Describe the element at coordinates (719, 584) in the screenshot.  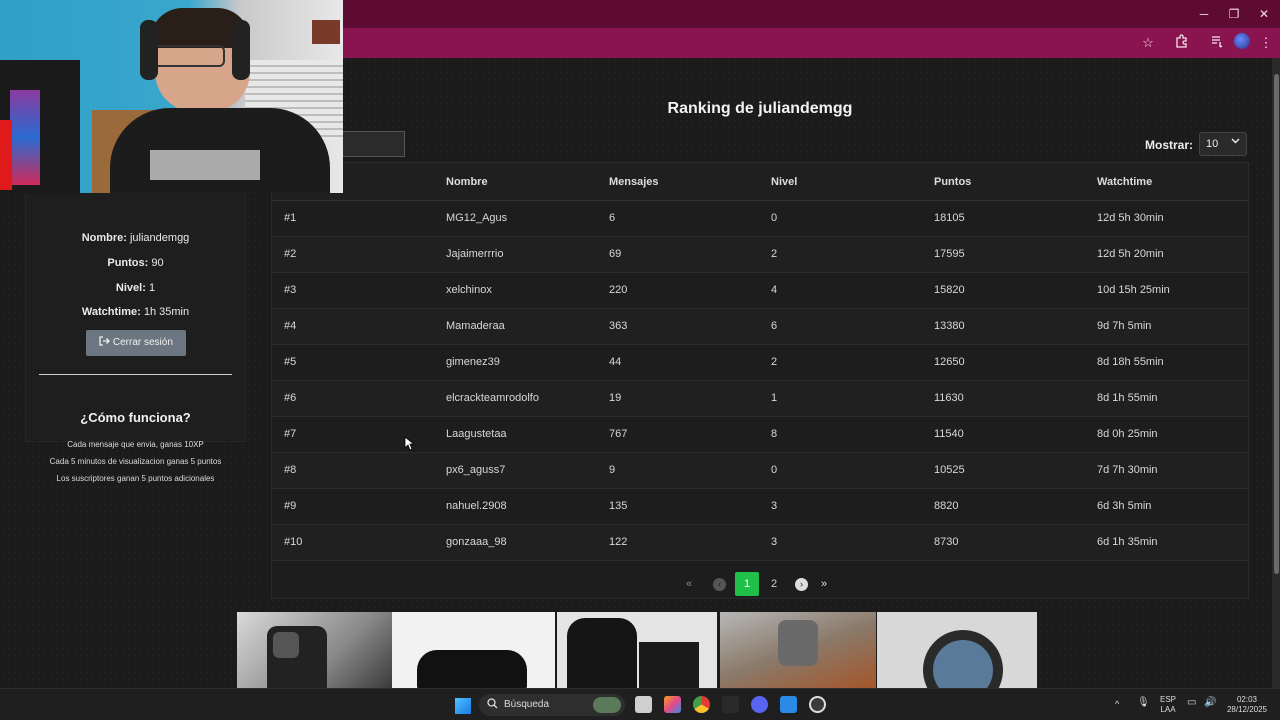
I see `prev-page-button: ‹` at that location.